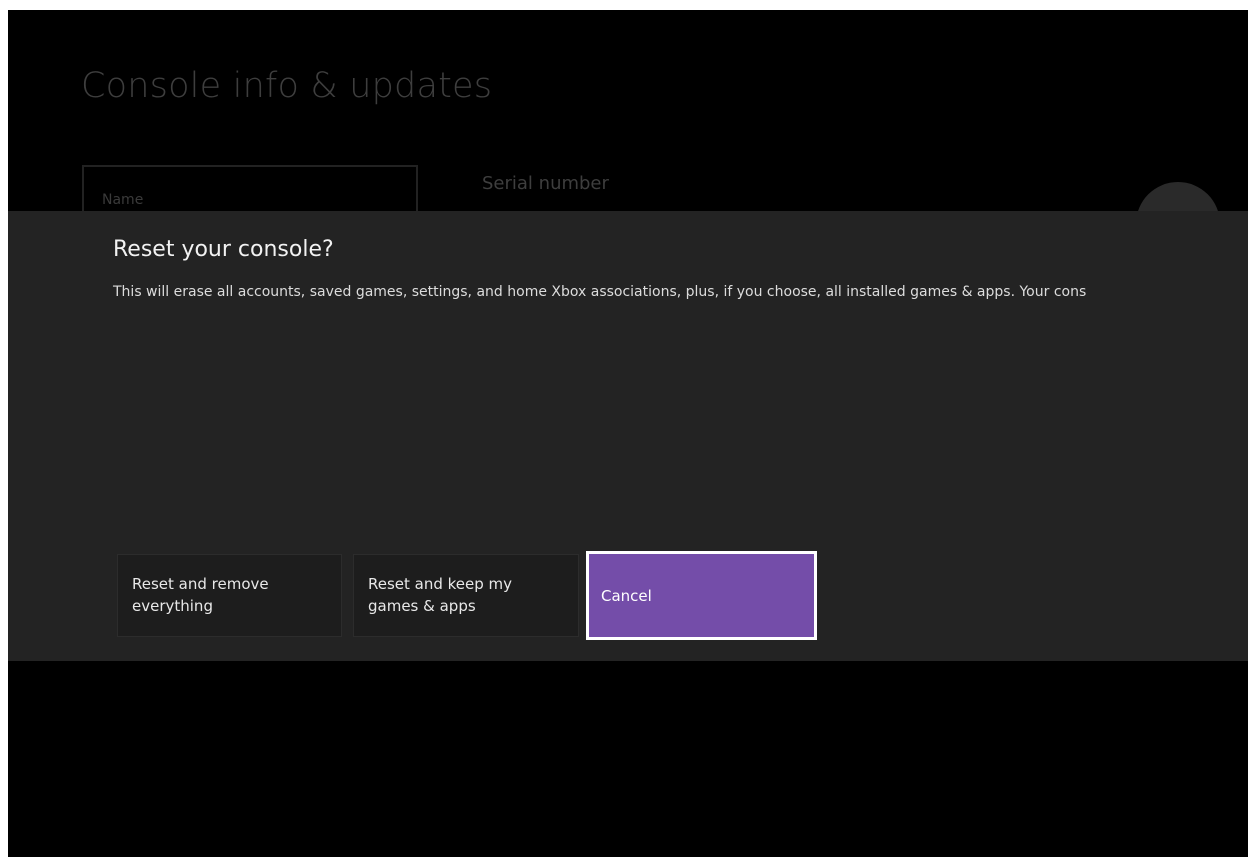 The height and width of the screenshot is (857, 1248). Describe the element at coordinates (123, 200) in the screenshot. I see `console-name-label: Name` at that location.